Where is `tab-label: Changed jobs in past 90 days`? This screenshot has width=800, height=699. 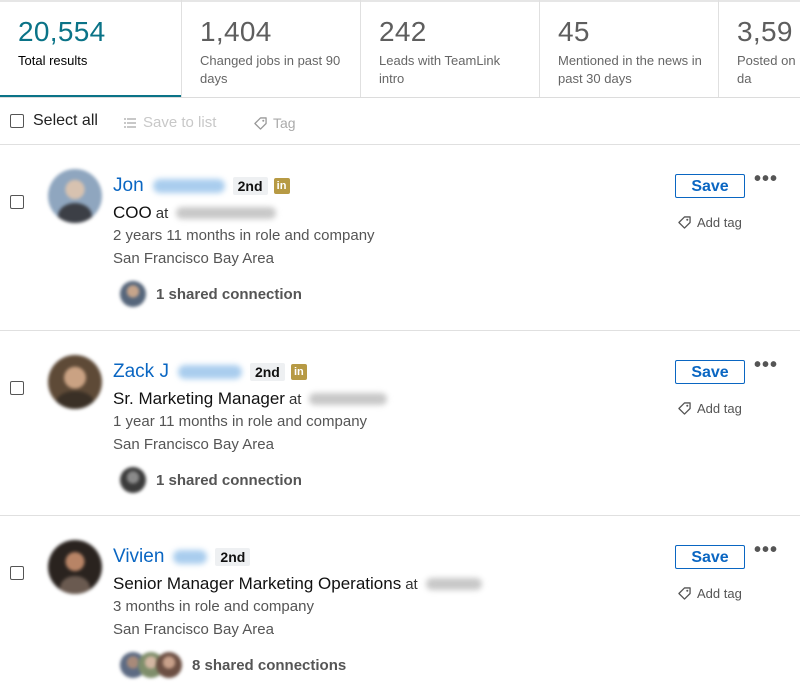
tab-label: Changed jobs in past 90 days is located at coordinates (270, 69).